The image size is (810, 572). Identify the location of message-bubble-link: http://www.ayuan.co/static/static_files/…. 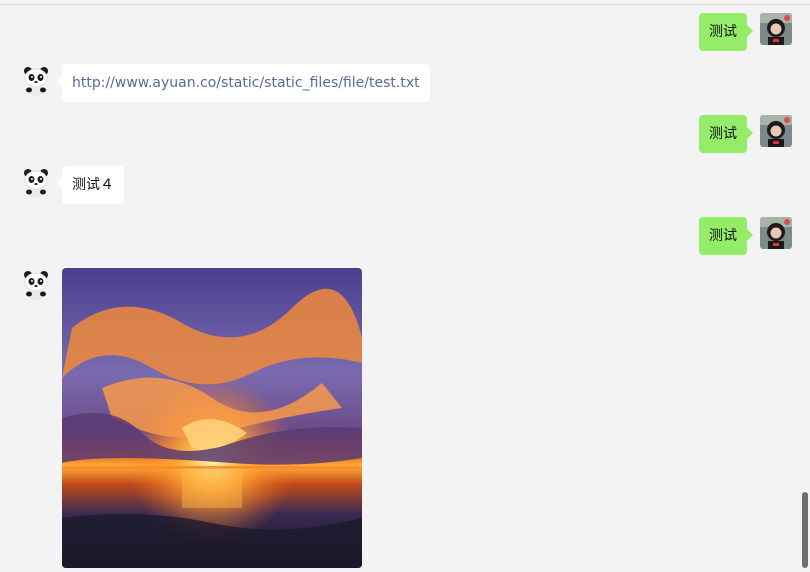
(243, 83).